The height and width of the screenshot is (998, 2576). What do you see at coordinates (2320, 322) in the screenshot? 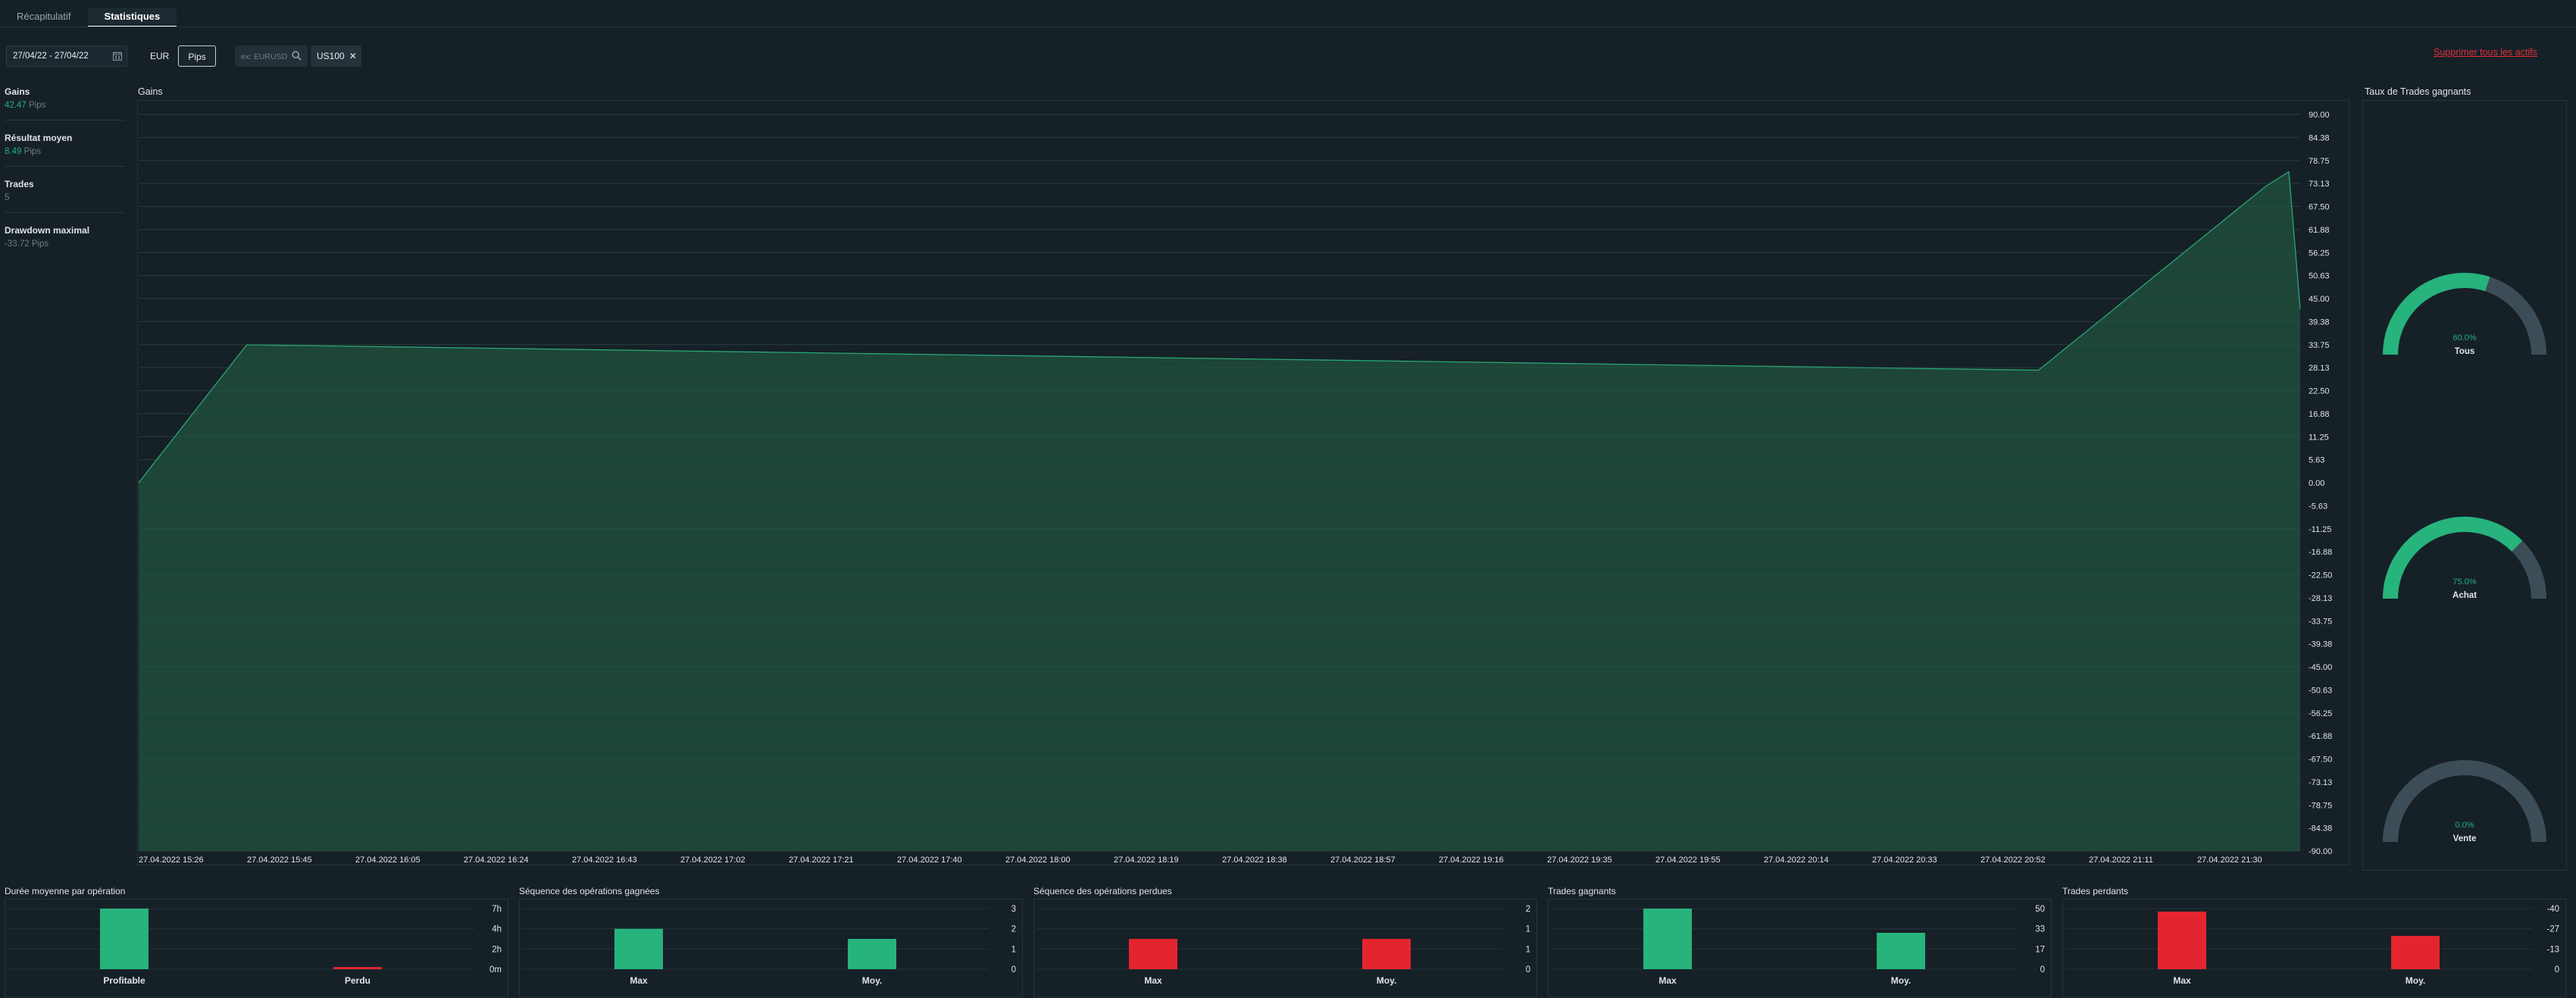
I see `y-tick-label: 39.38` at bounding box center [2320, 322].